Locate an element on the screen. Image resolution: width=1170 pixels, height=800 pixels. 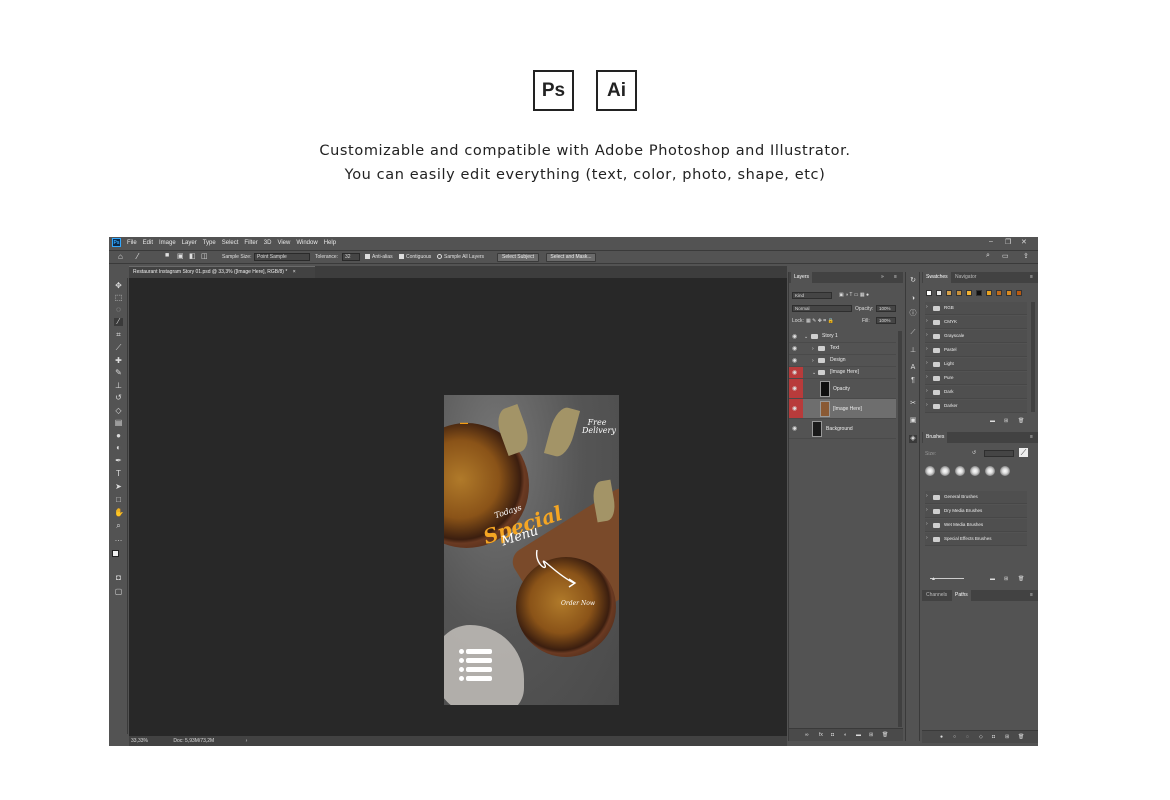
fill-input: 100% is located at coordinates (886, 320).